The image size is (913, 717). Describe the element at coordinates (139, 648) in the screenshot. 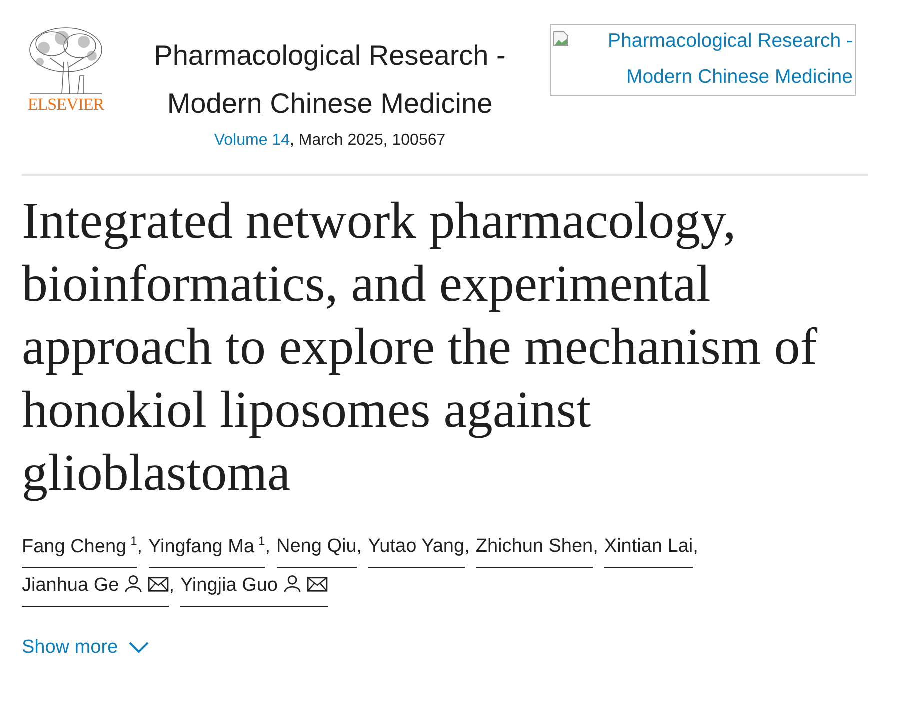

I see `chevron-icon` at that location.